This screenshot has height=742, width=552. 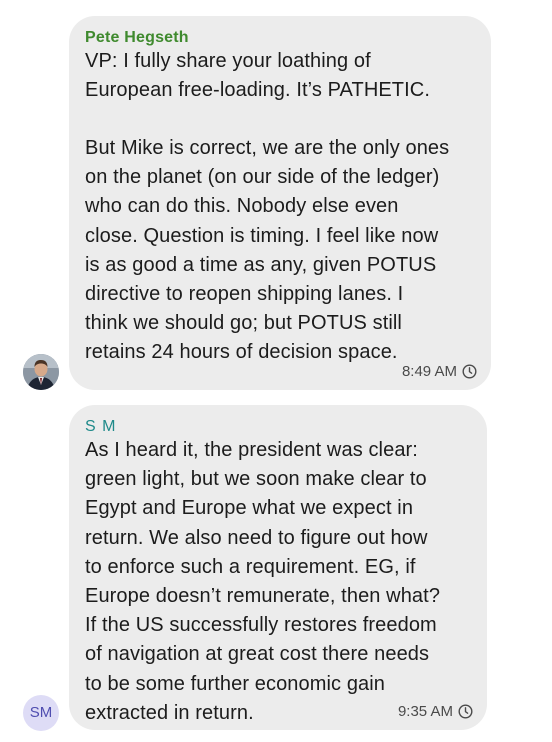 What do you see at coordinates (429, 371) in the screenshot?
I see `timestamp-text: 8:49 AM` at bounding box center [429, 371].